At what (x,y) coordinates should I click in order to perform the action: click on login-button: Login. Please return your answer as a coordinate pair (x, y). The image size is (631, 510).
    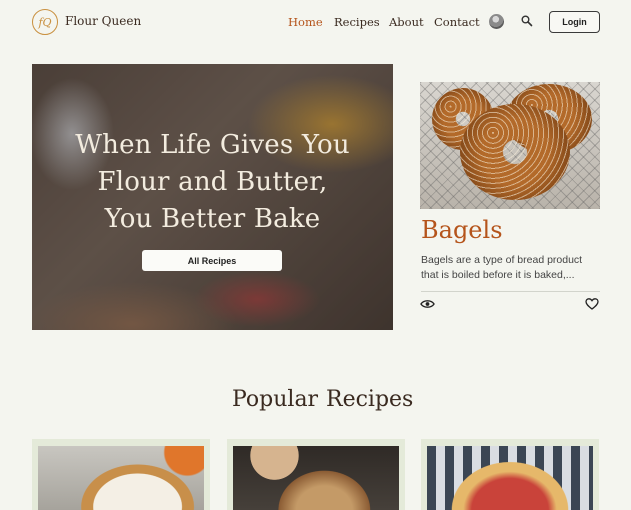
    Looking at the image, I should click on (574, 22).